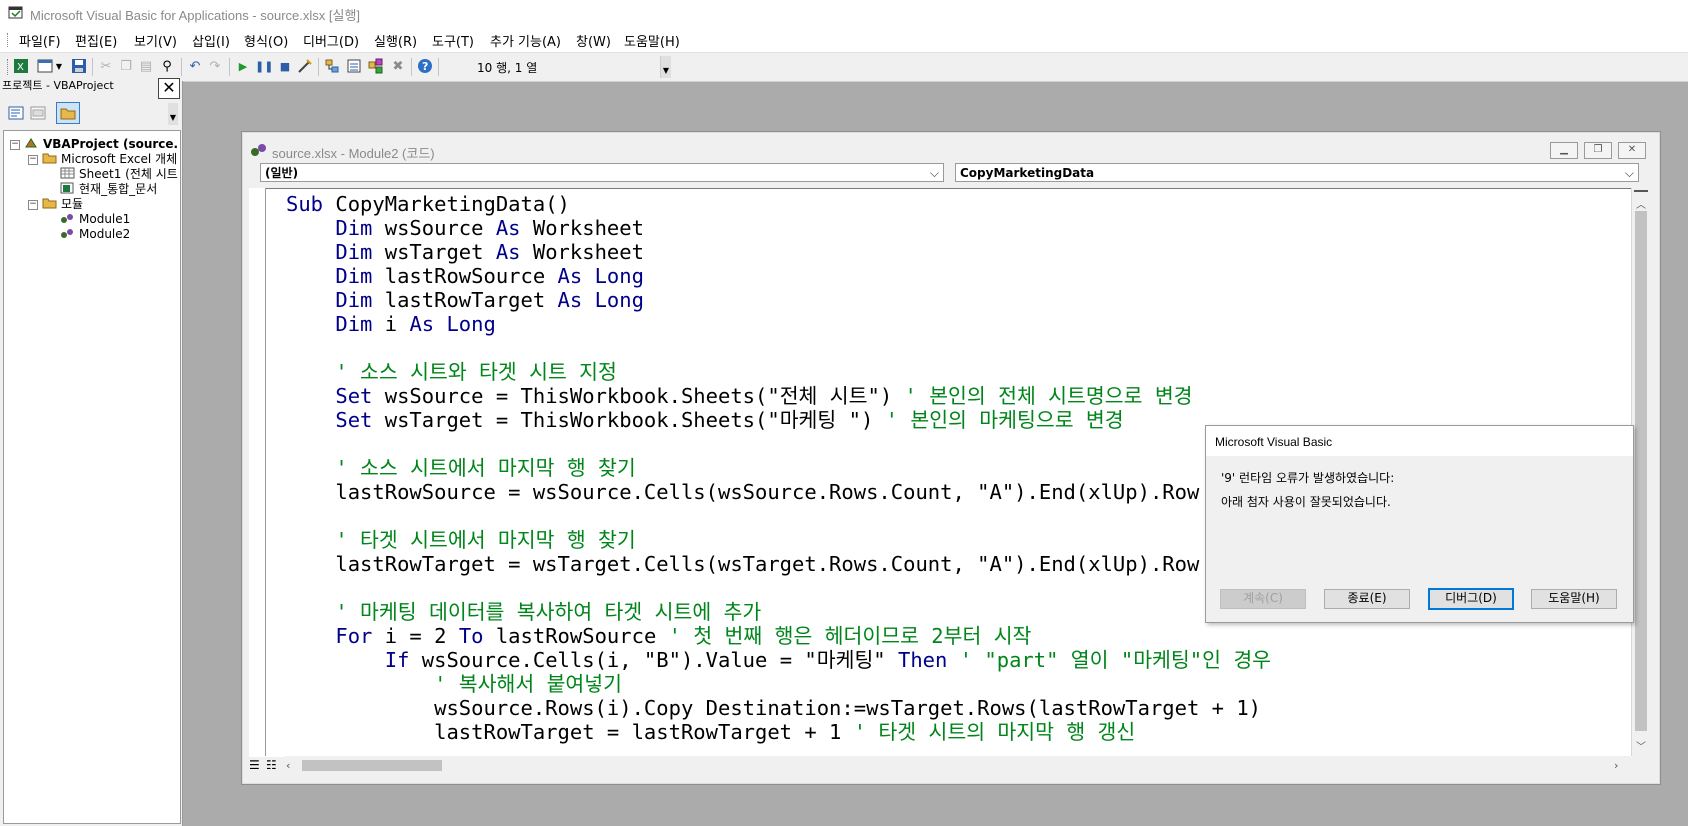 The image size is (1688, 826). What do you see at coordinates (508, 228) in the screenshot?
I see `code-keyword: As` at bounding box center [508, 228].